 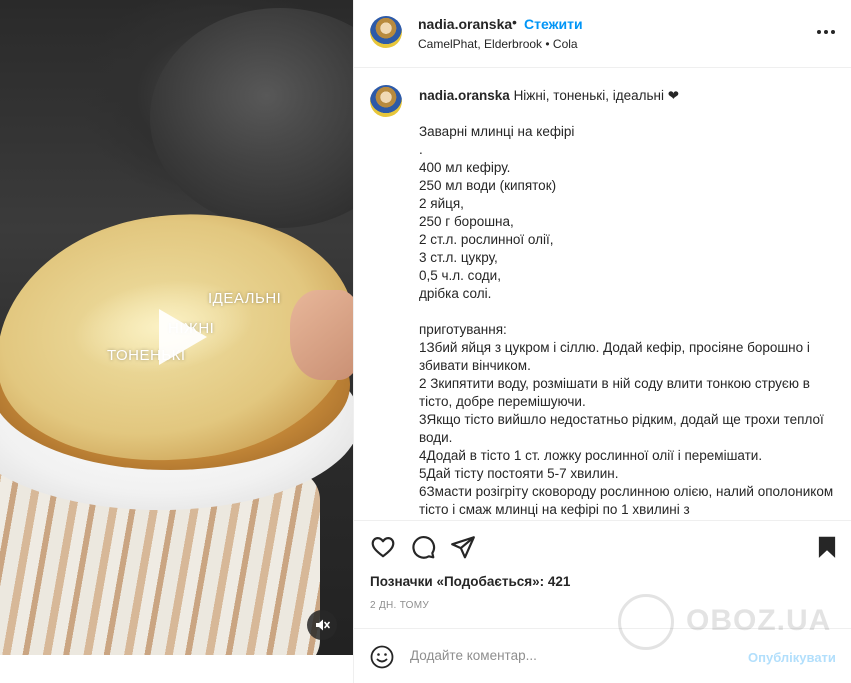 I want to click on comment-input, so click(x=570, y=655).